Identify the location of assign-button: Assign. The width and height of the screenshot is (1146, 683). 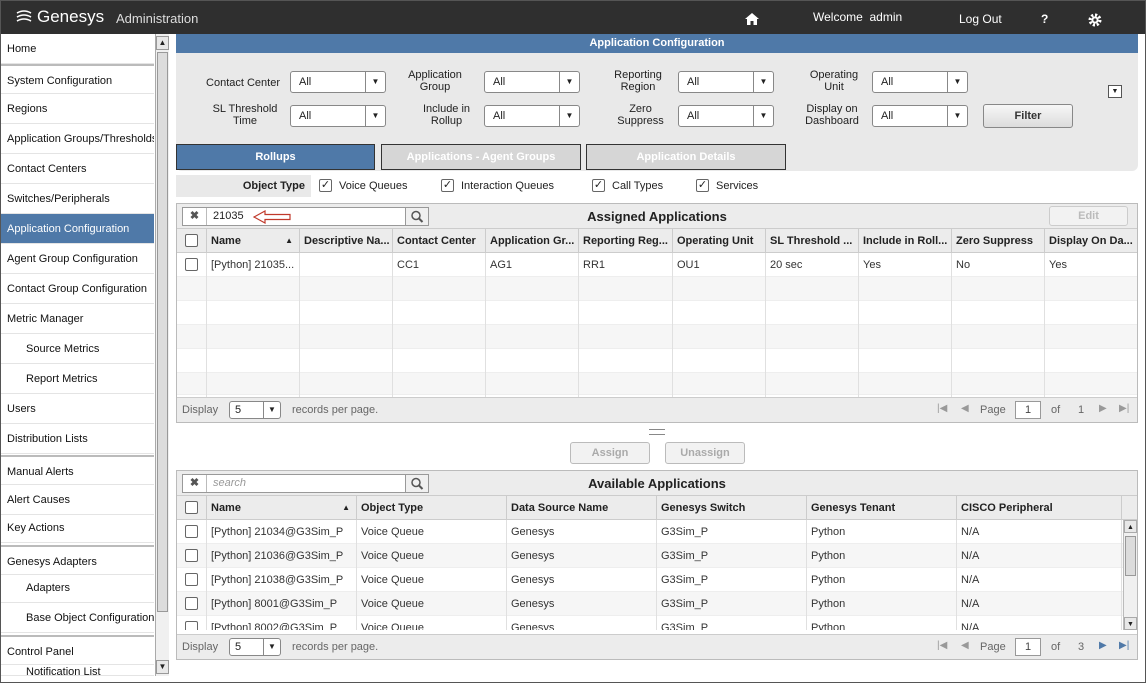
(610, 453).